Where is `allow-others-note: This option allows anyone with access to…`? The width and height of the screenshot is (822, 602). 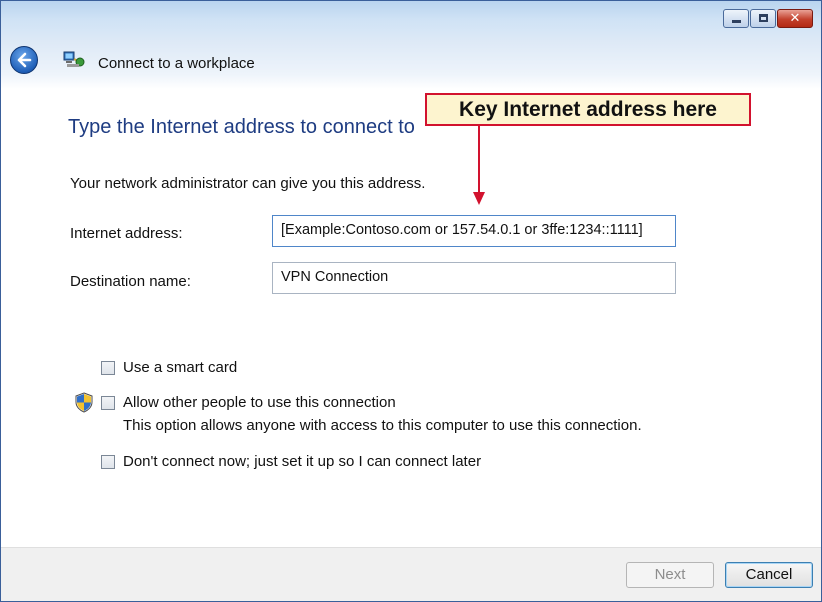 allow-others-note: This option allows anyone with access to… is located at coordinates (382, 425).